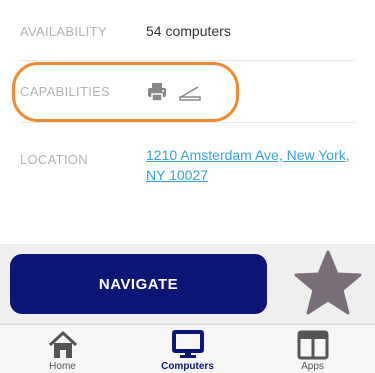  I want to click on home-icon, so click(63, 344).